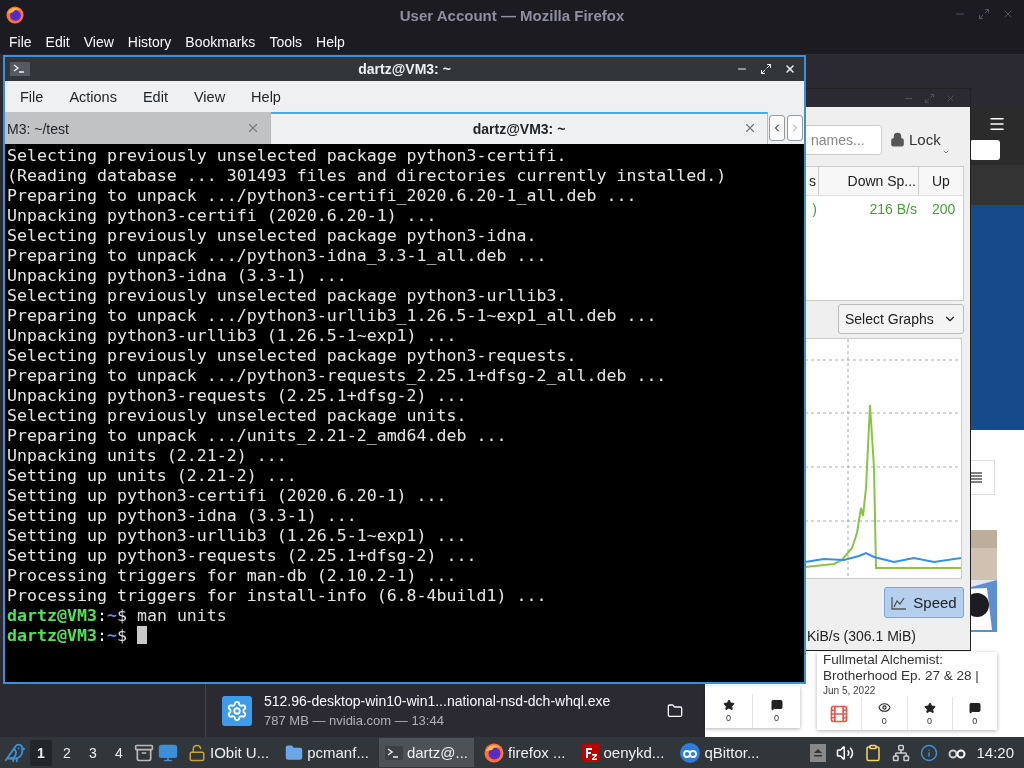  Describe the element at coordinates (67, 752) in the screenshot. I see `workspace-button: 2` at that location.